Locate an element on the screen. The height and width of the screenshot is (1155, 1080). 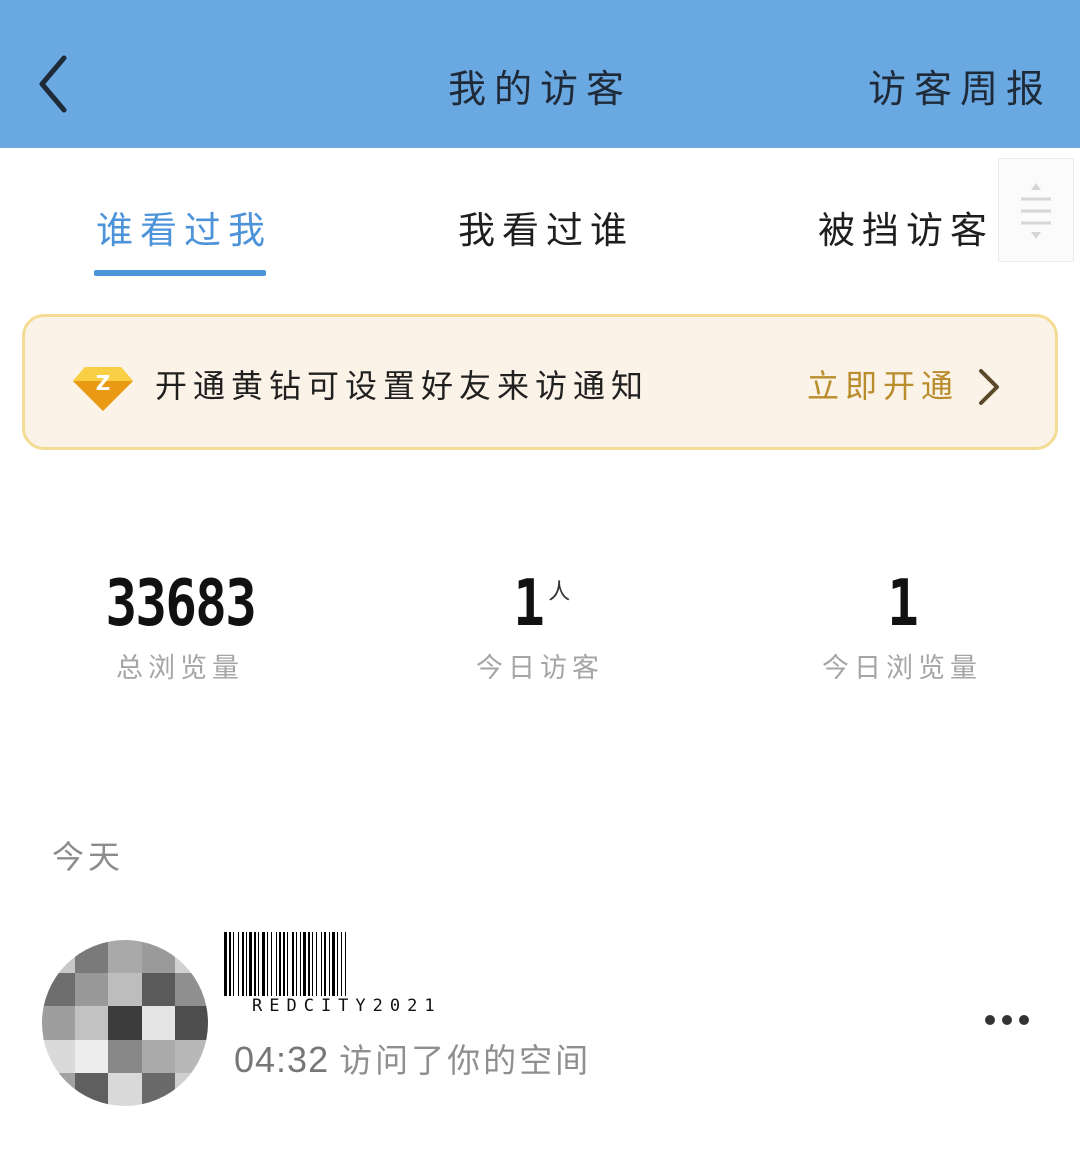
visit-action-text: 访问了你的空间 is located at coordinates (465, 1060).